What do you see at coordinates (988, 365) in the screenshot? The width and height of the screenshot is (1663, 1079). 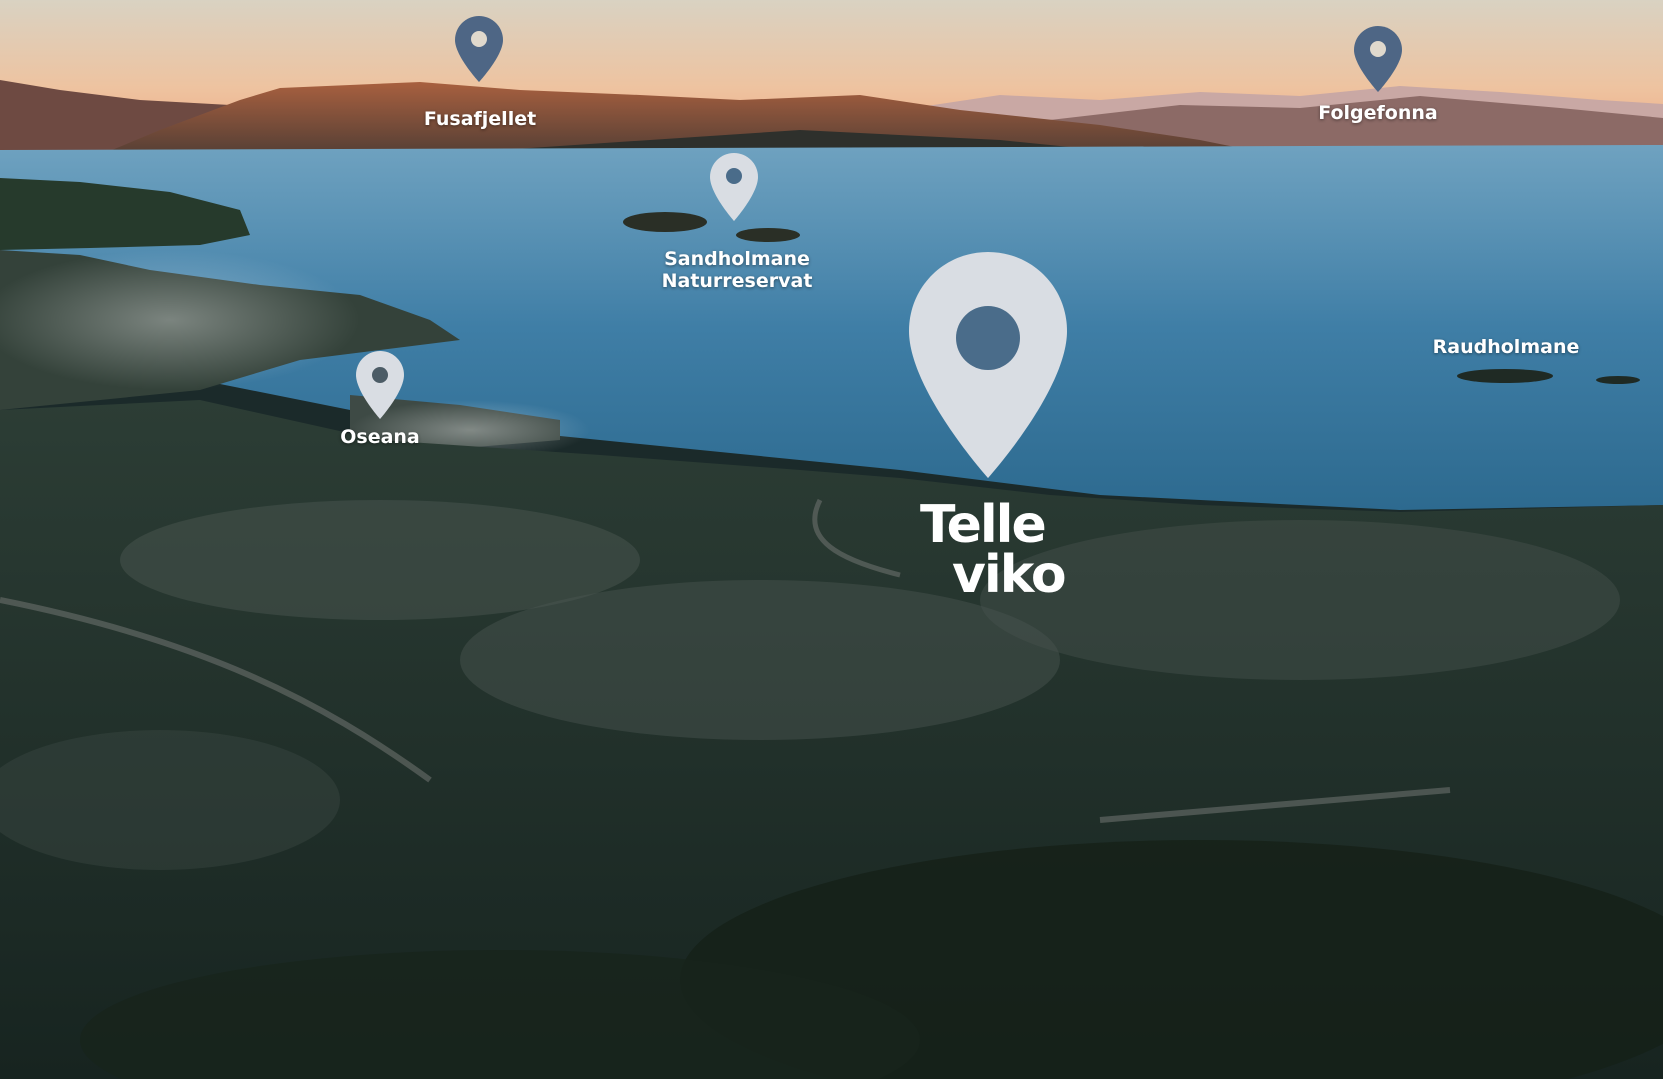 I see `telleviko-location-pin-icon` at bounding box center [988, 365].